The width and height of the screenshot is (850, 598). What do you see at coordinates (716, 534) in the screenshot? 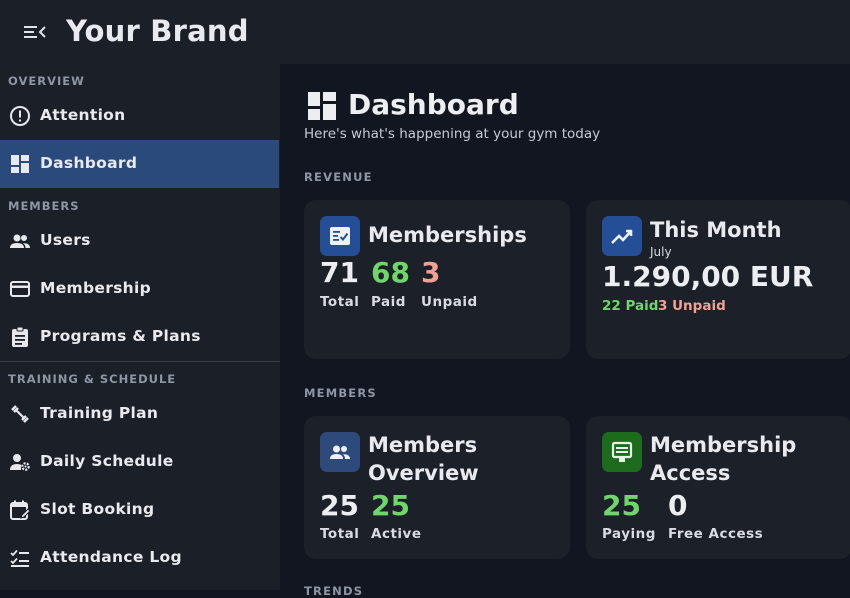
I see `membership-free-label: Free Access` at bounding box center [716, 534].